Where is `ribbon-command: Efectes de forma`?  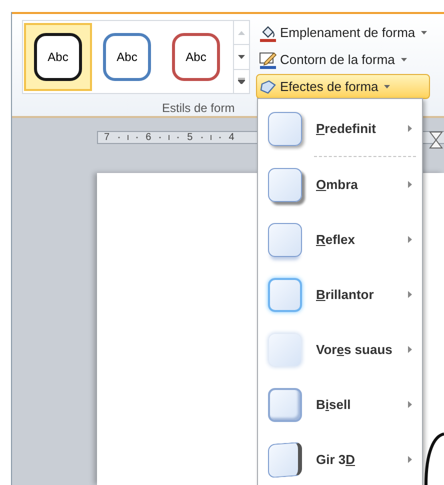
ribbon-command: Efectes de forma is located at coordinates (343, 86).